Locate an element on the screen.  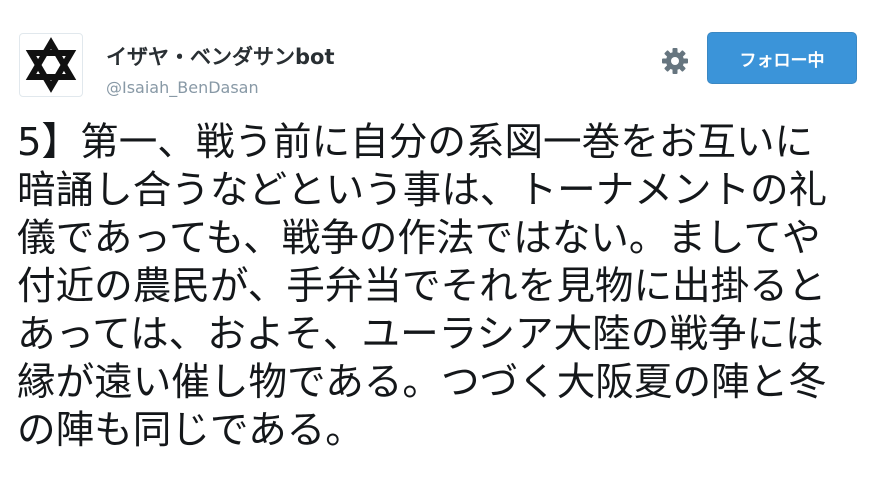
tweet-text-line: 縁が遠い催し物である。つづく大阪夏の陣と冬 is located at coordinates (422, 382).